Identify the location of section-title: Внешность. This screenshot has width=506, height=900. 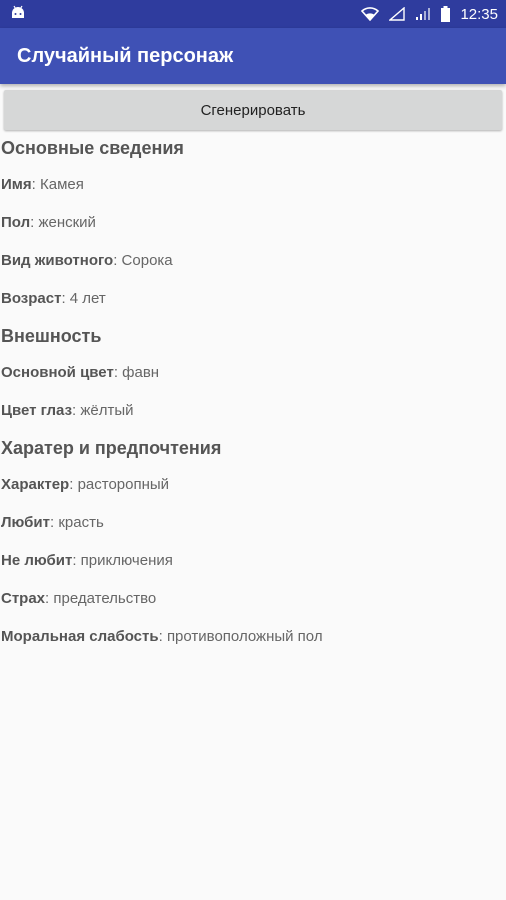
(51, 336).